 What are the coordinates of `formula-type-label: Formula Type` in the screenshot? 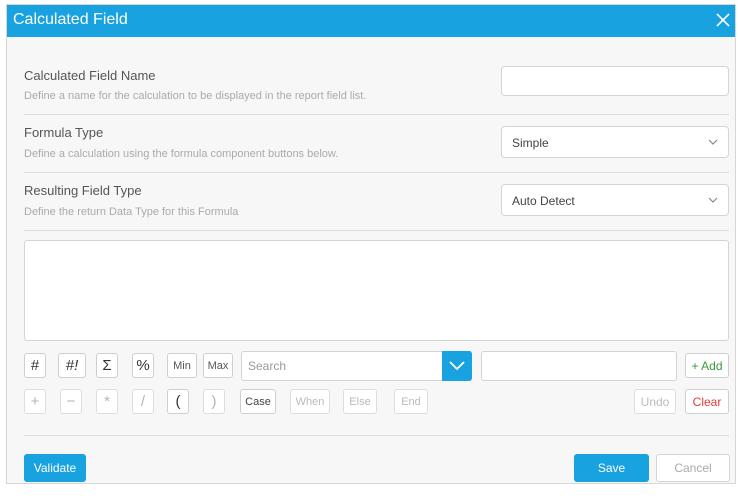 It's located at (64, 132).